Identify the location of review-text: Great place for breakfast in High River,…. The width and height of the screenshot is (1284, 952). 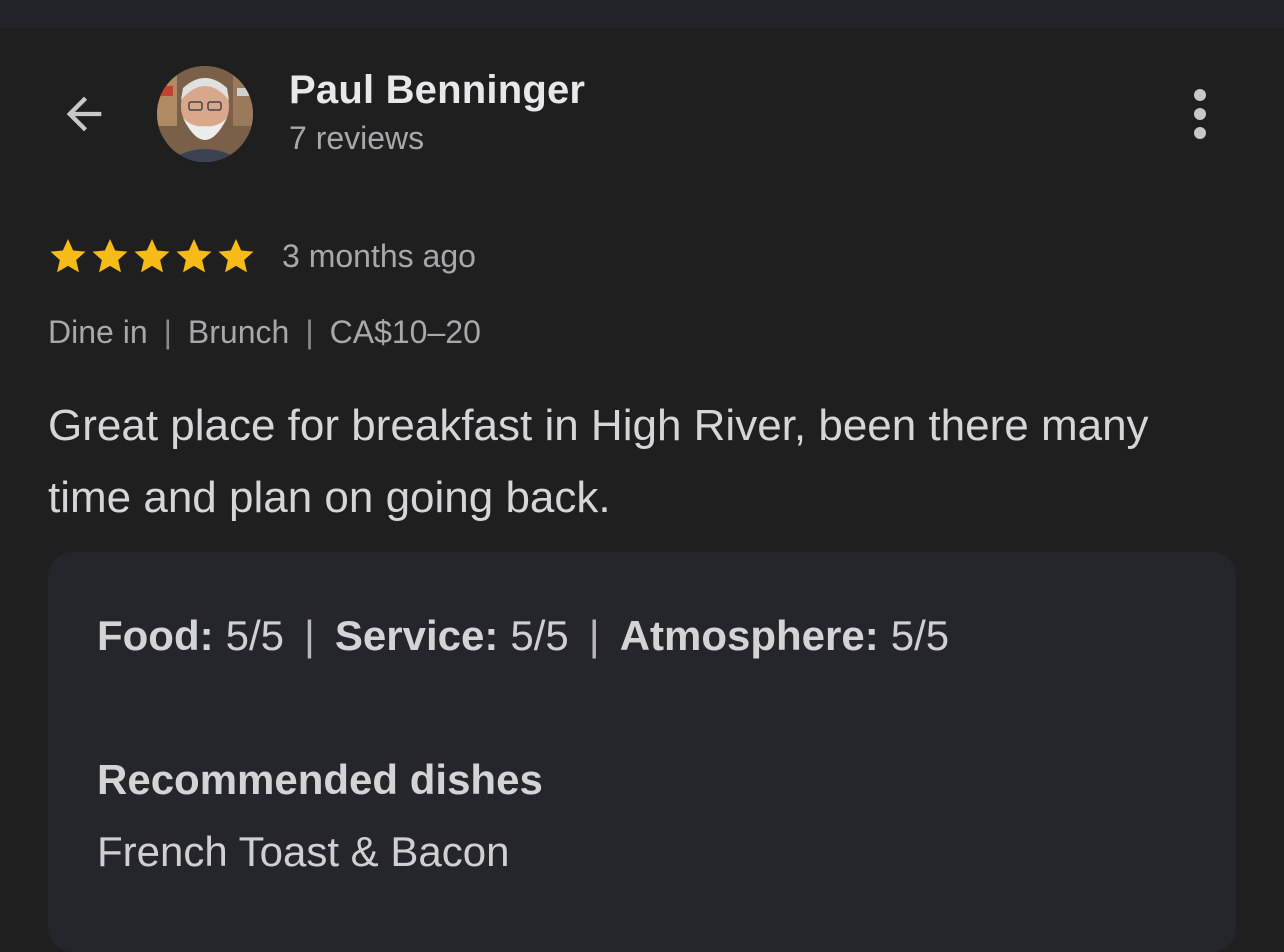
(598, 461).